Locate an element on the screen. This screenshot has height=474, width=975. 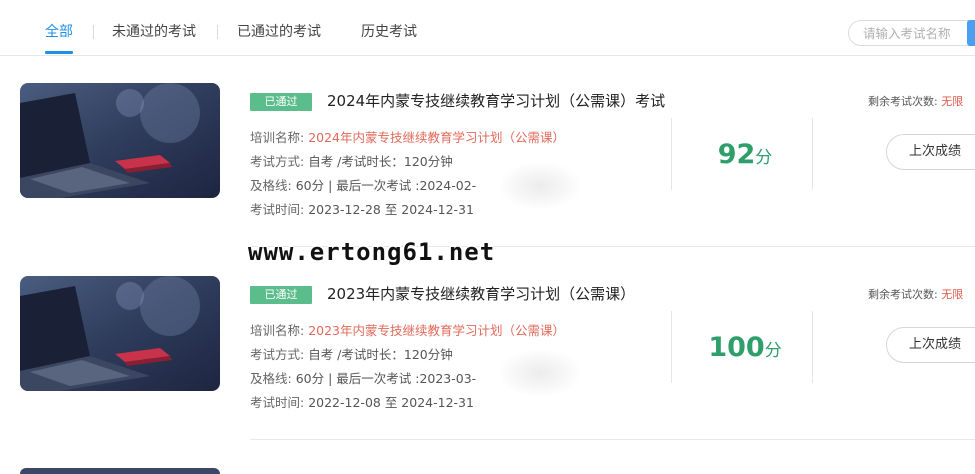
site-watermark: www.ertong61.net is located at coordinates (372, 252).